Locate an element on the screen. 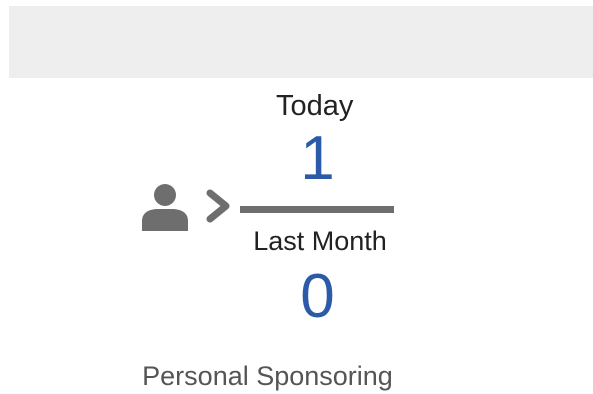 The height and width of the screenshot is (394, 593). today-count: 1 is located at coordinates (317, 158).